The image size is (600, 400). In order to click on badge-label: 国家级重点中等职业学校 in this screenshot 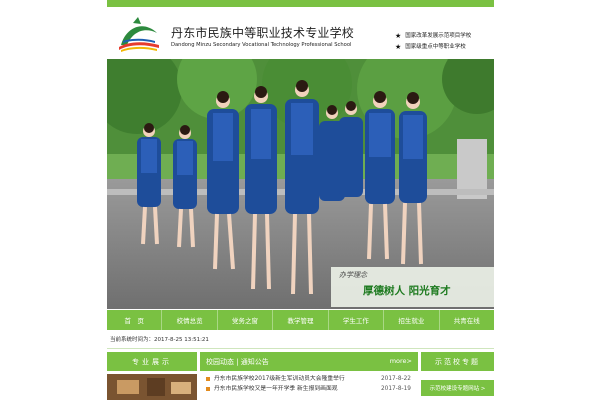, I will do `click(435, 47)`.